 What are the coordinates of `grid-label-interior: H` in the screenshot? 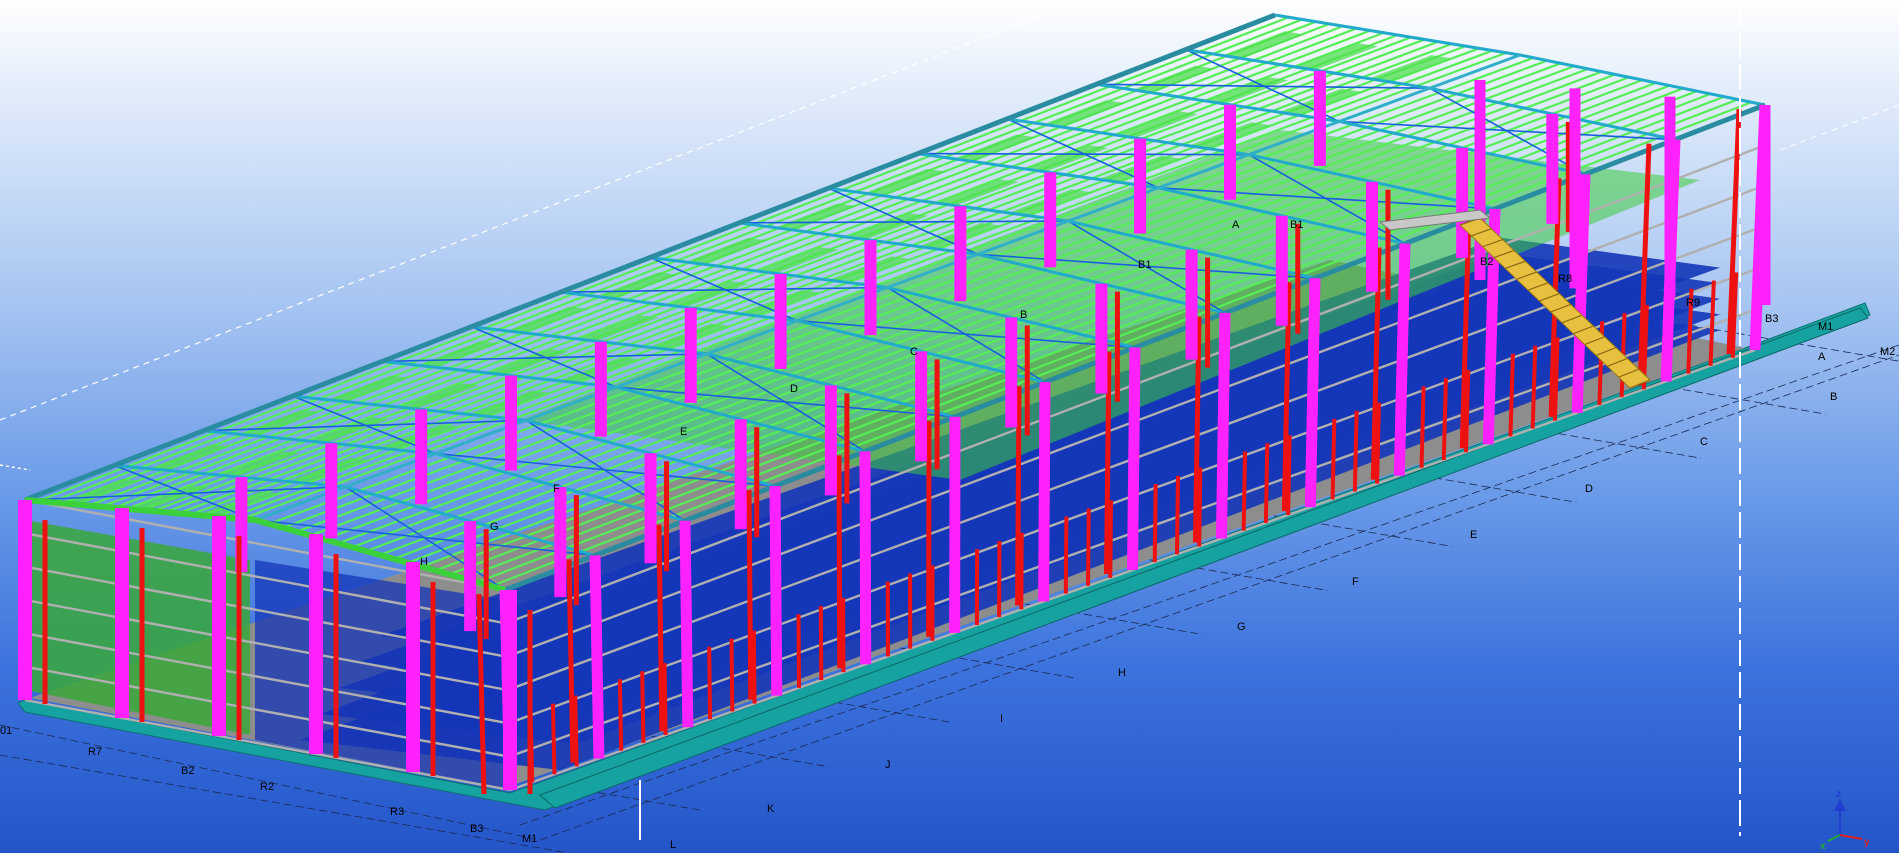 It's located at (424, 562).